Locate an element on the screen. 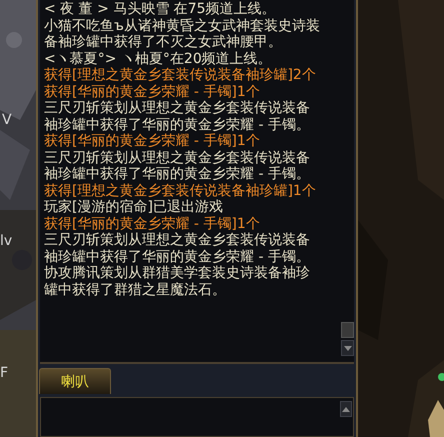  chat-message: 小猫不吃鱼ъ从诸神黄昏之女武神套装史诗装备袖珍罐中获得了不灭之女武神腰甲。 is located at coordinates (182, 34).